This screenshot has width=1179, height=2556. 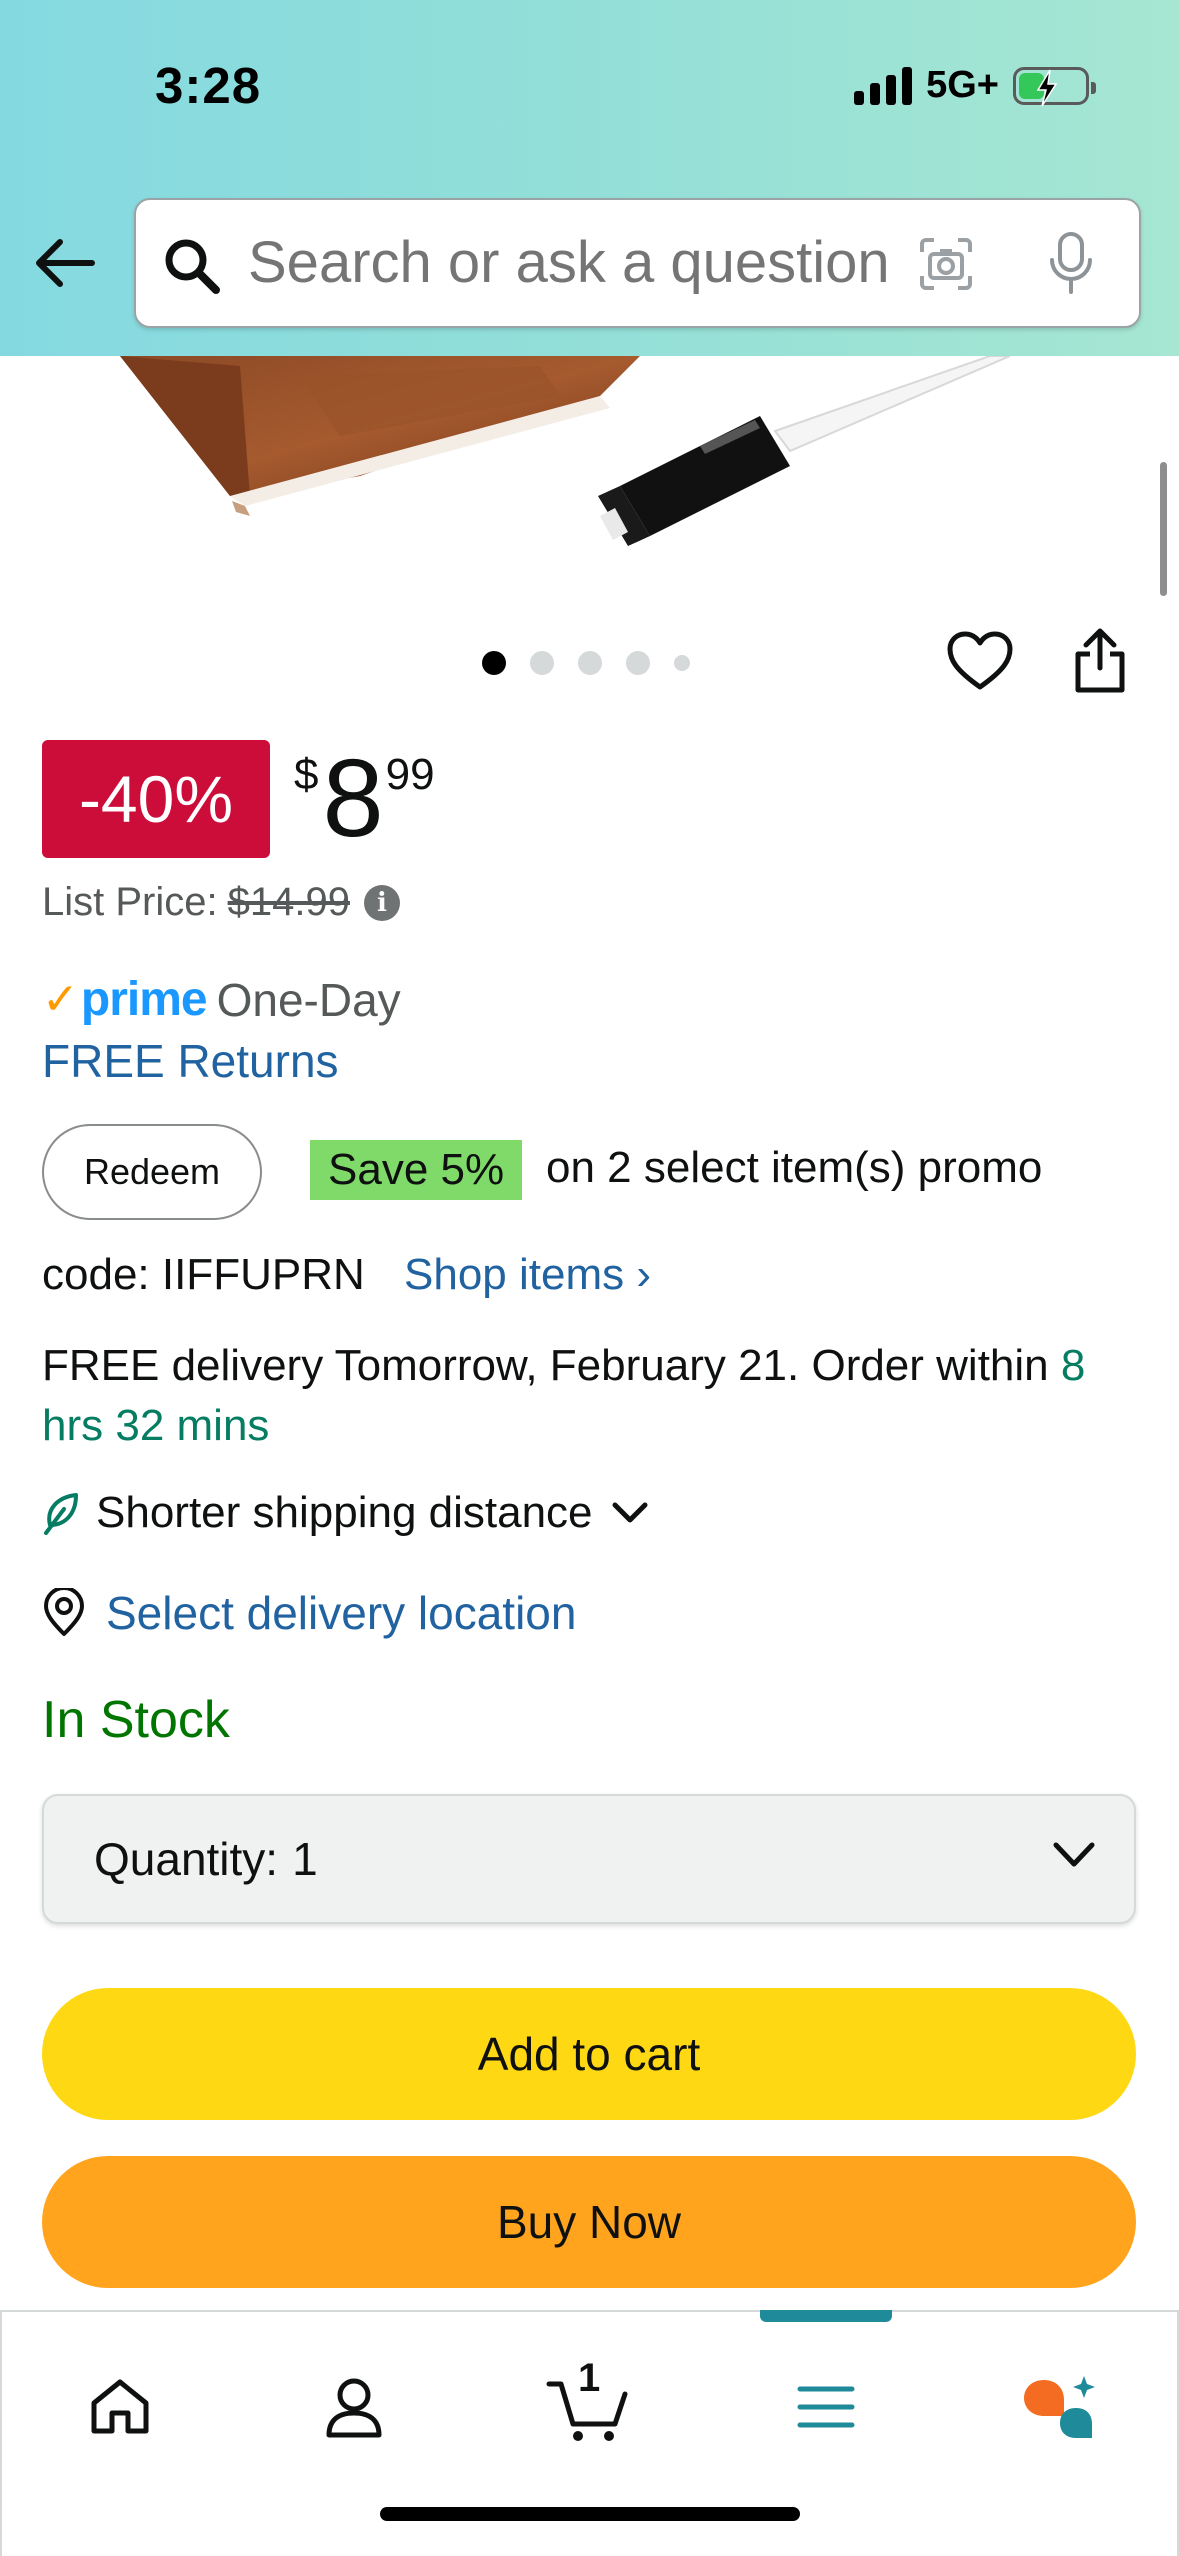 What do you see at coordinates (156, 799) in the screenshot?
I see `discount-badge: -40%` at bounding box center [156, 799].